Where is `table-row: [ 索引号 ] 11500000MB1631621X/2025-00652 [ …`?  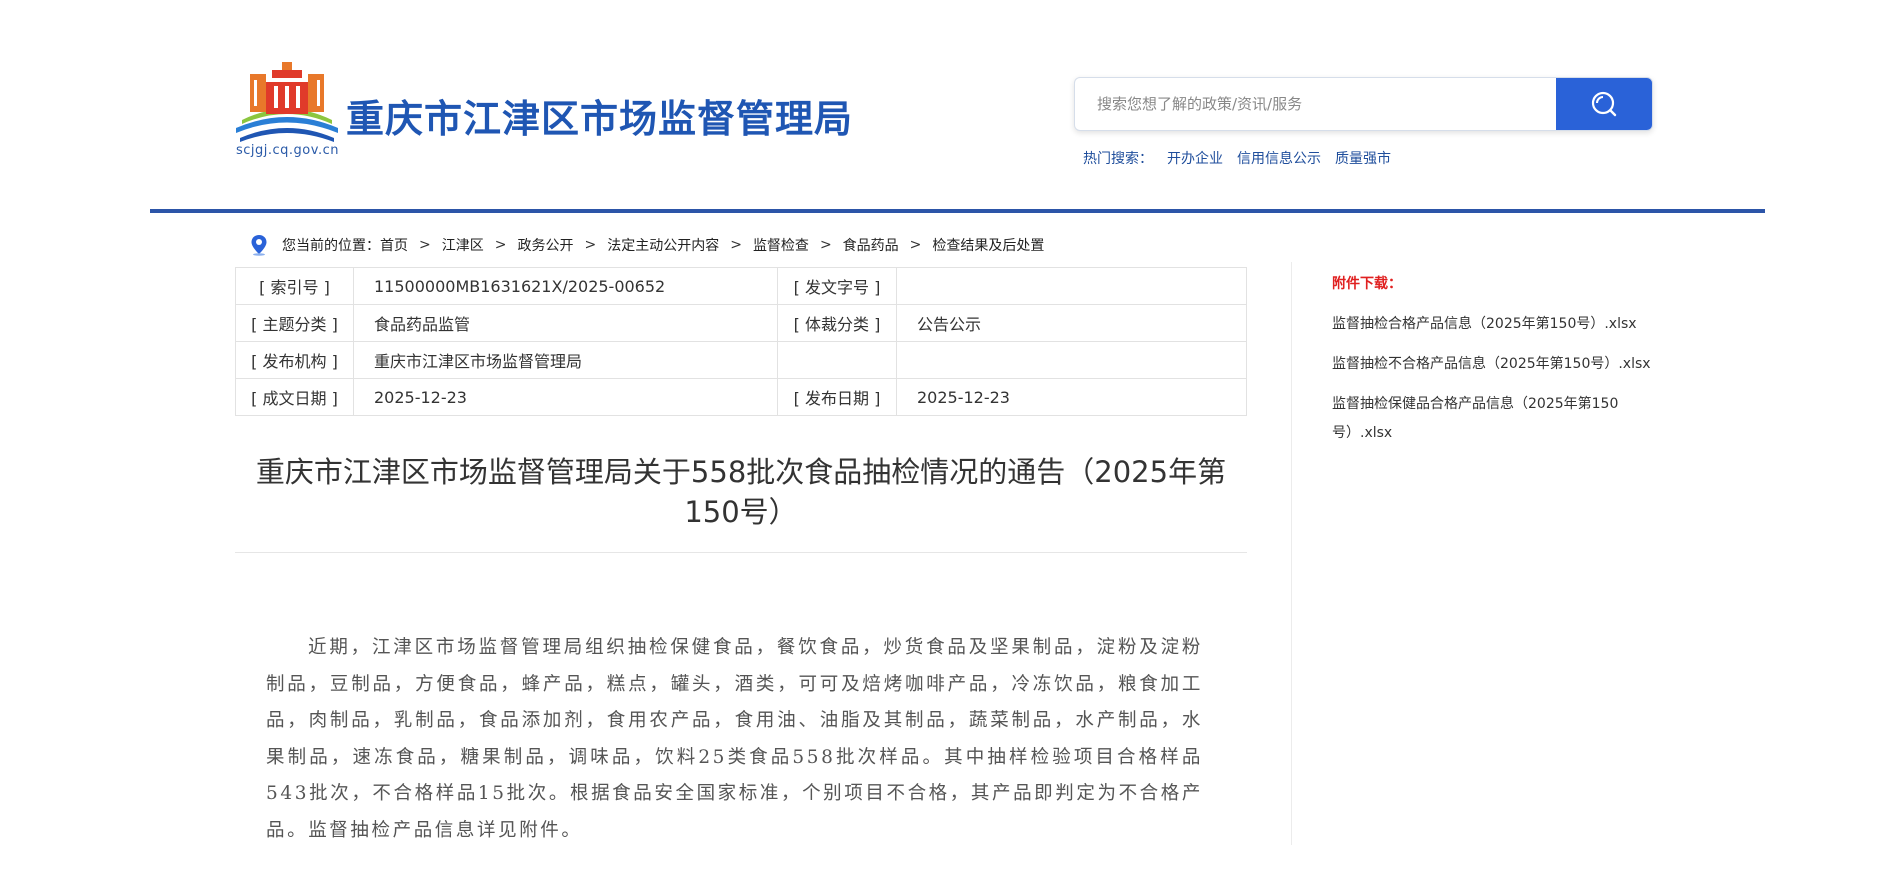
table-row: [ 索引号 ] 11500000MB1631621X/2025-00652 [ … is located at coordinates (741, 286).